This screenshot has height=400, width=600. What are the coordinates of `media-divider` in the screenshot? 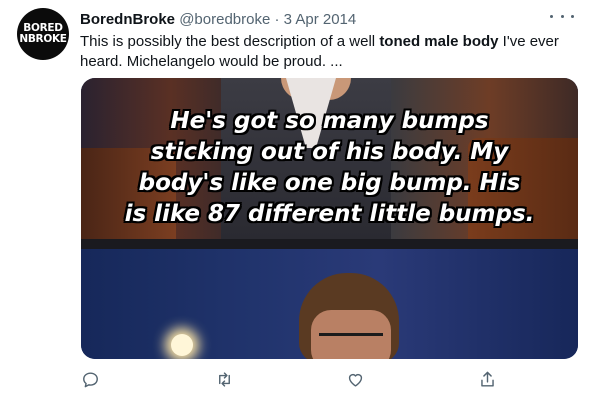 It's located at (329, 244).